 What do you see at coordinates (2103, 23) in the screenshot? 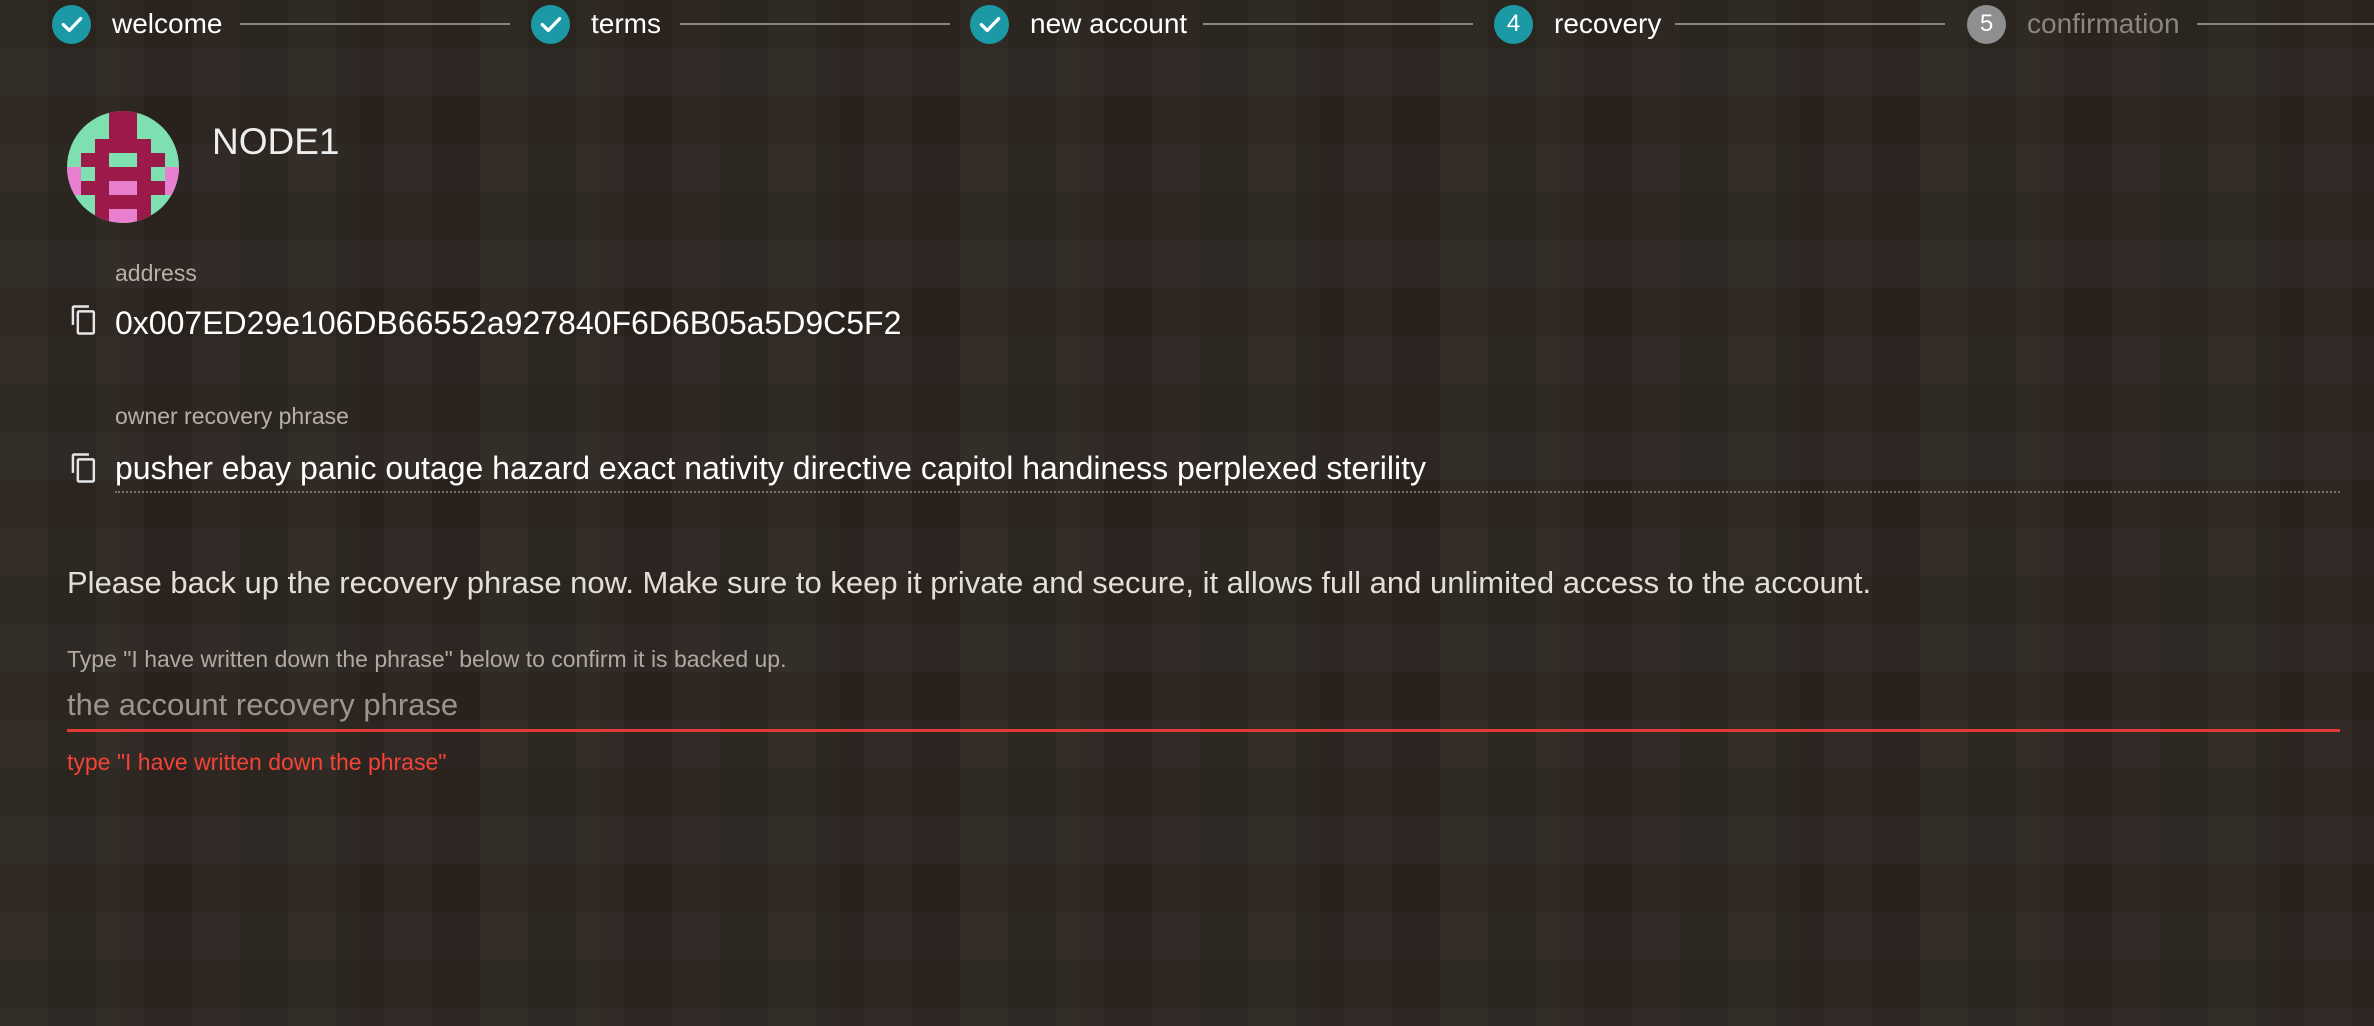
I see `step-label-confirmation: confirmation` at bounding box center [2103, 23].